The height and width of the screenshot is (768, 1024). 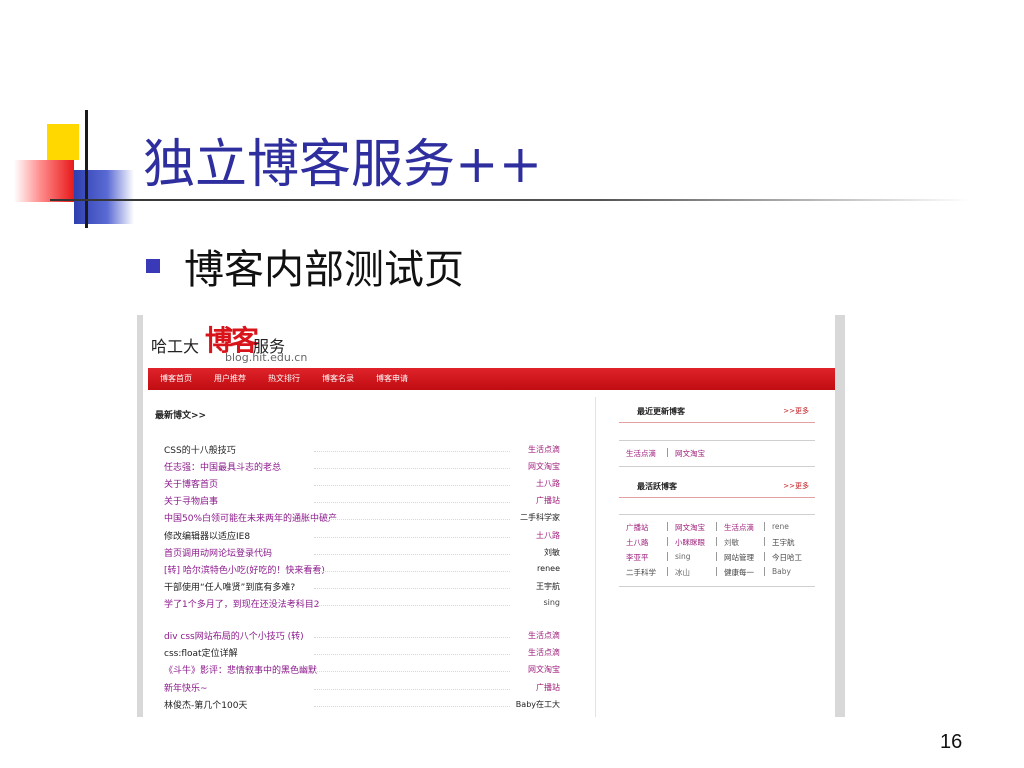 What do you see at coordinates (229, 586) in the screenshot?
I see `post-title-link: 干部使用“任人唯贤”到底有多难?` at bounding box center [229, 586].